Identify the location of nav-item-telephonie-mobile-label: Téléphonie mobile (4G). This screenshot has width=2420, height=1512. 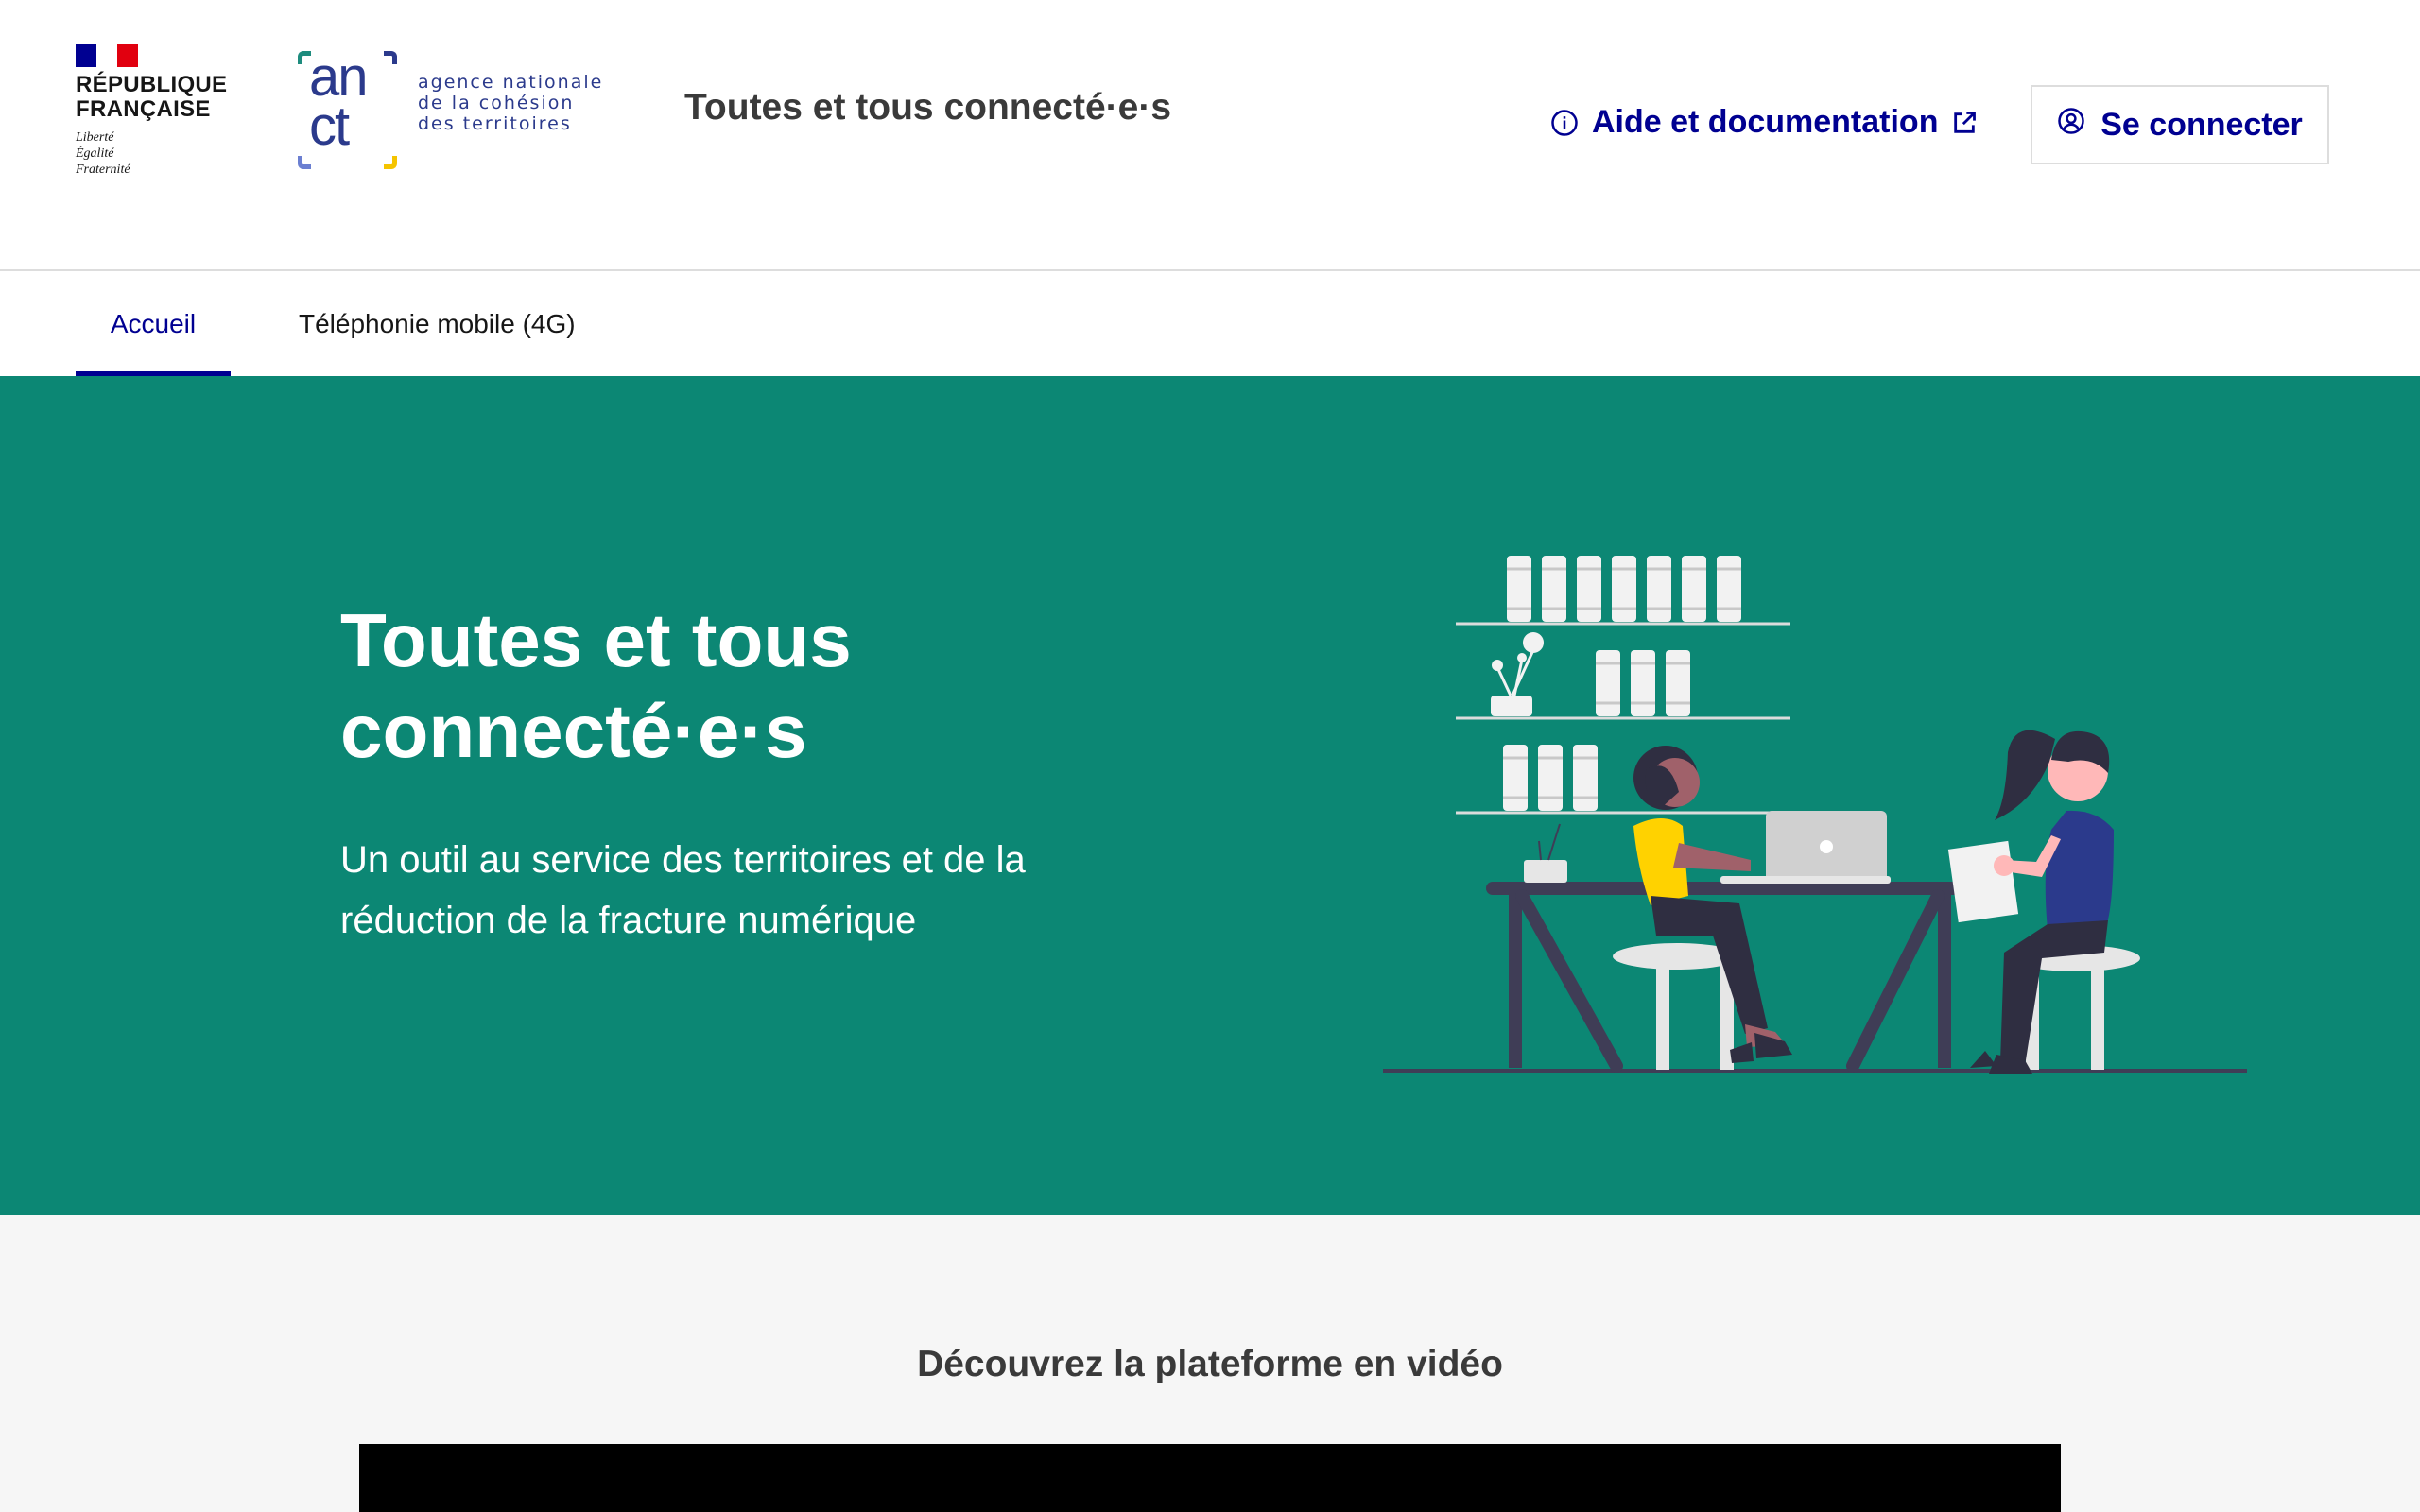
(437, 323).